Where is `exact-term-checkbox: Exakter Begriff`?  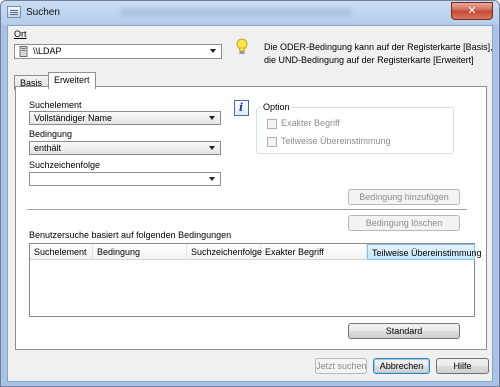
exact-term-checkbox: Exakter Begriff is located at coordinates (303, 123).